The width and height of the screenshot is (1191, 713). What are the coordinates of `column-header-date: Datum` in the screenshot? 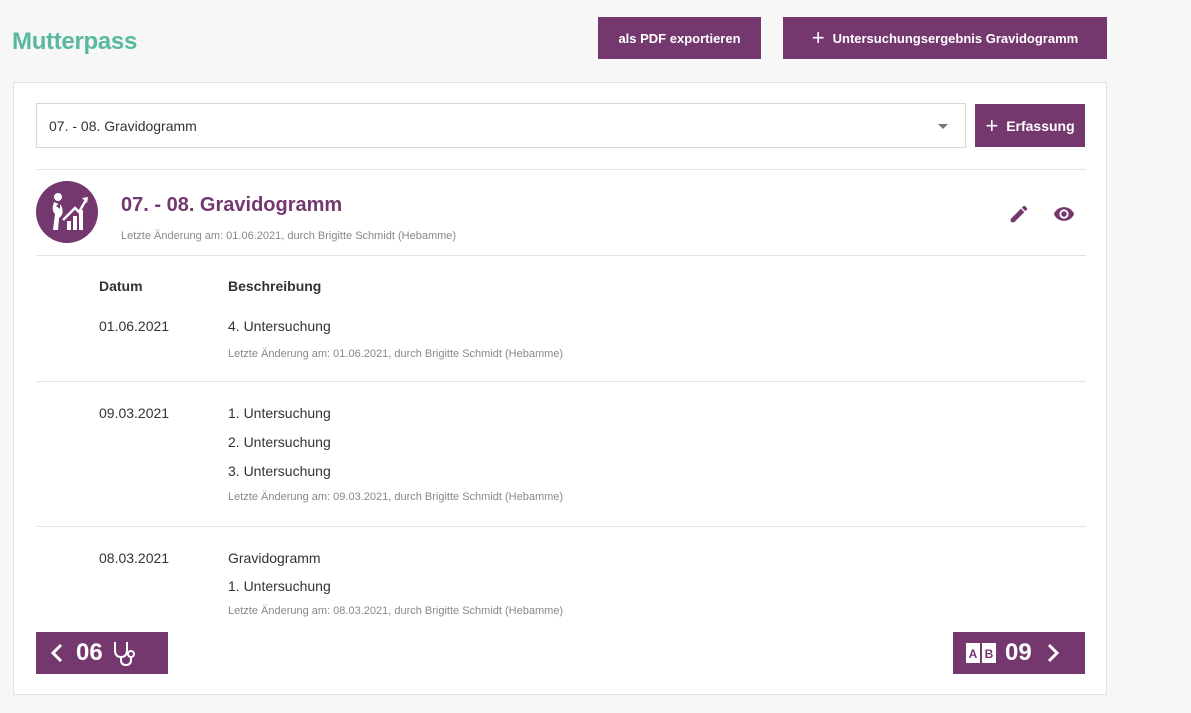 It's located at (121, 286).